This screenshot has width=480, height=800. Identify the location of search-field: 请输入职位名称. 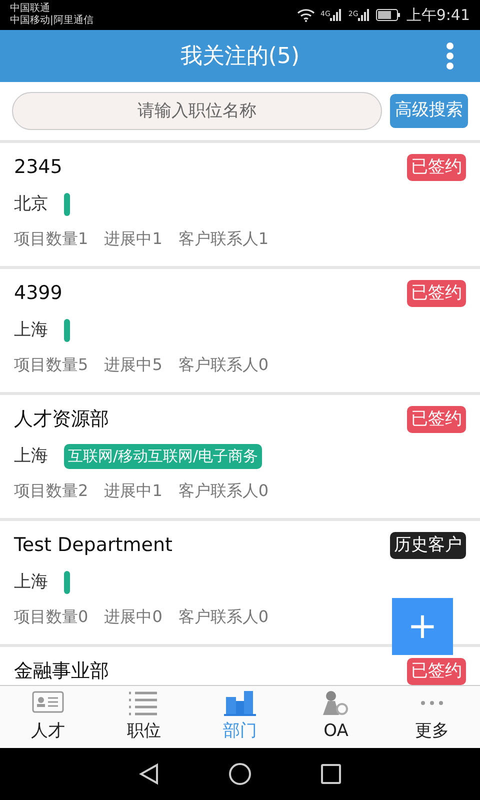
(197, 111).